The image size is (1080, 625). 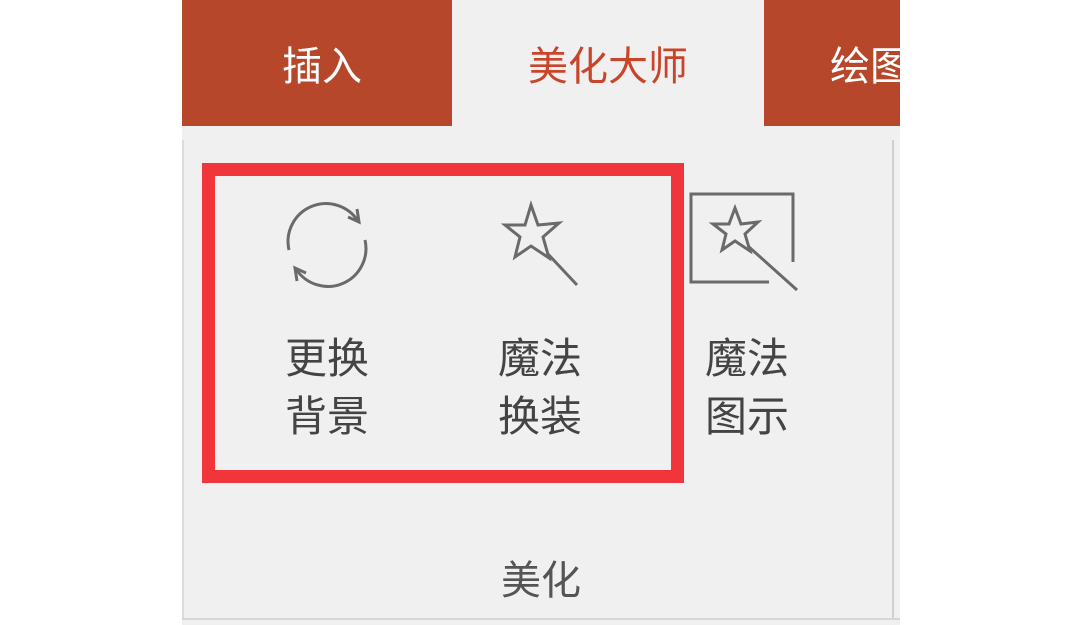 What do you see at coordinates (541, 619) in the screenshot?
I see `ribbon-bottom-border` at bounding box center [541, 619].